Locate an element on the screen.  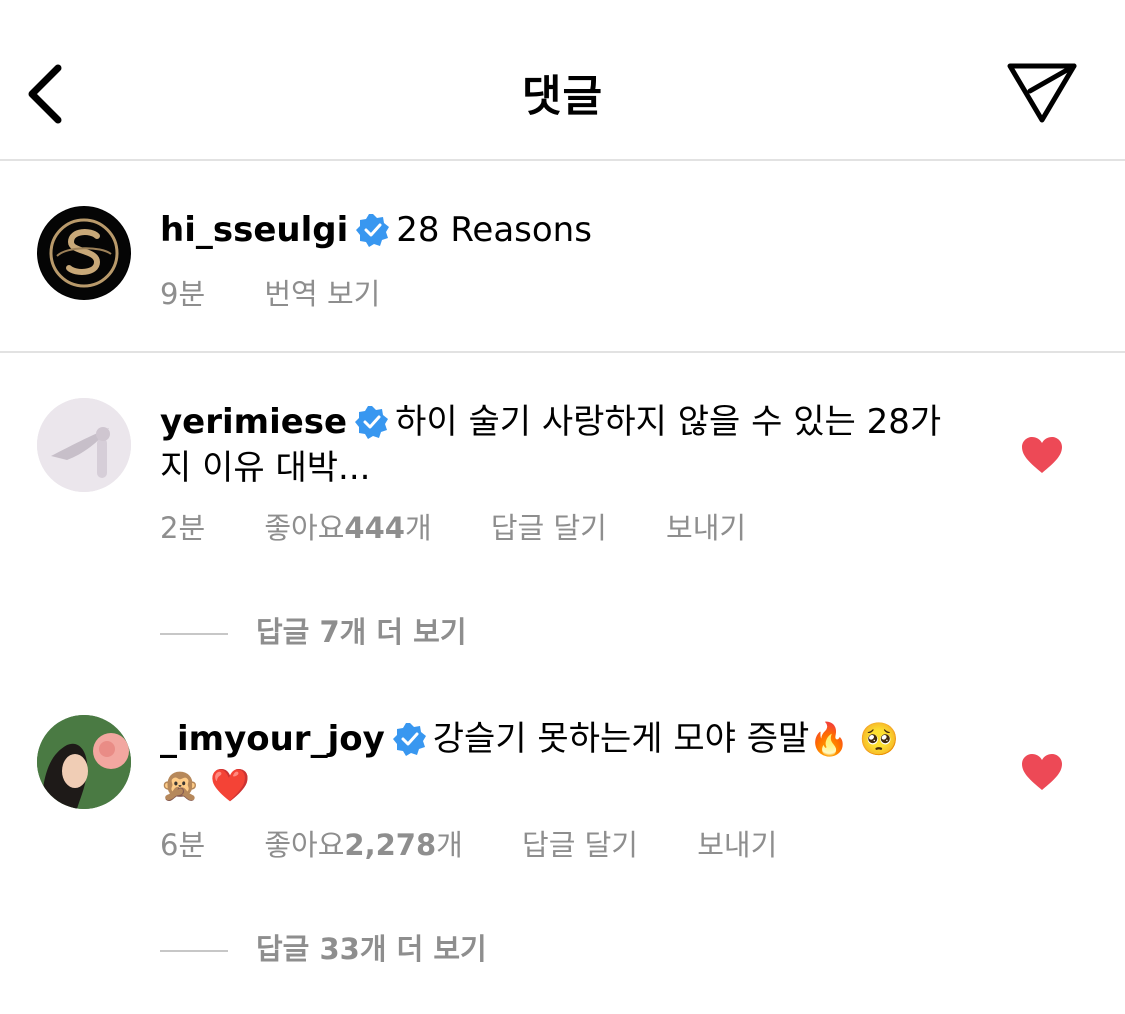
likes-count: 좋아요 444개 is located at coordinates (347, 526).